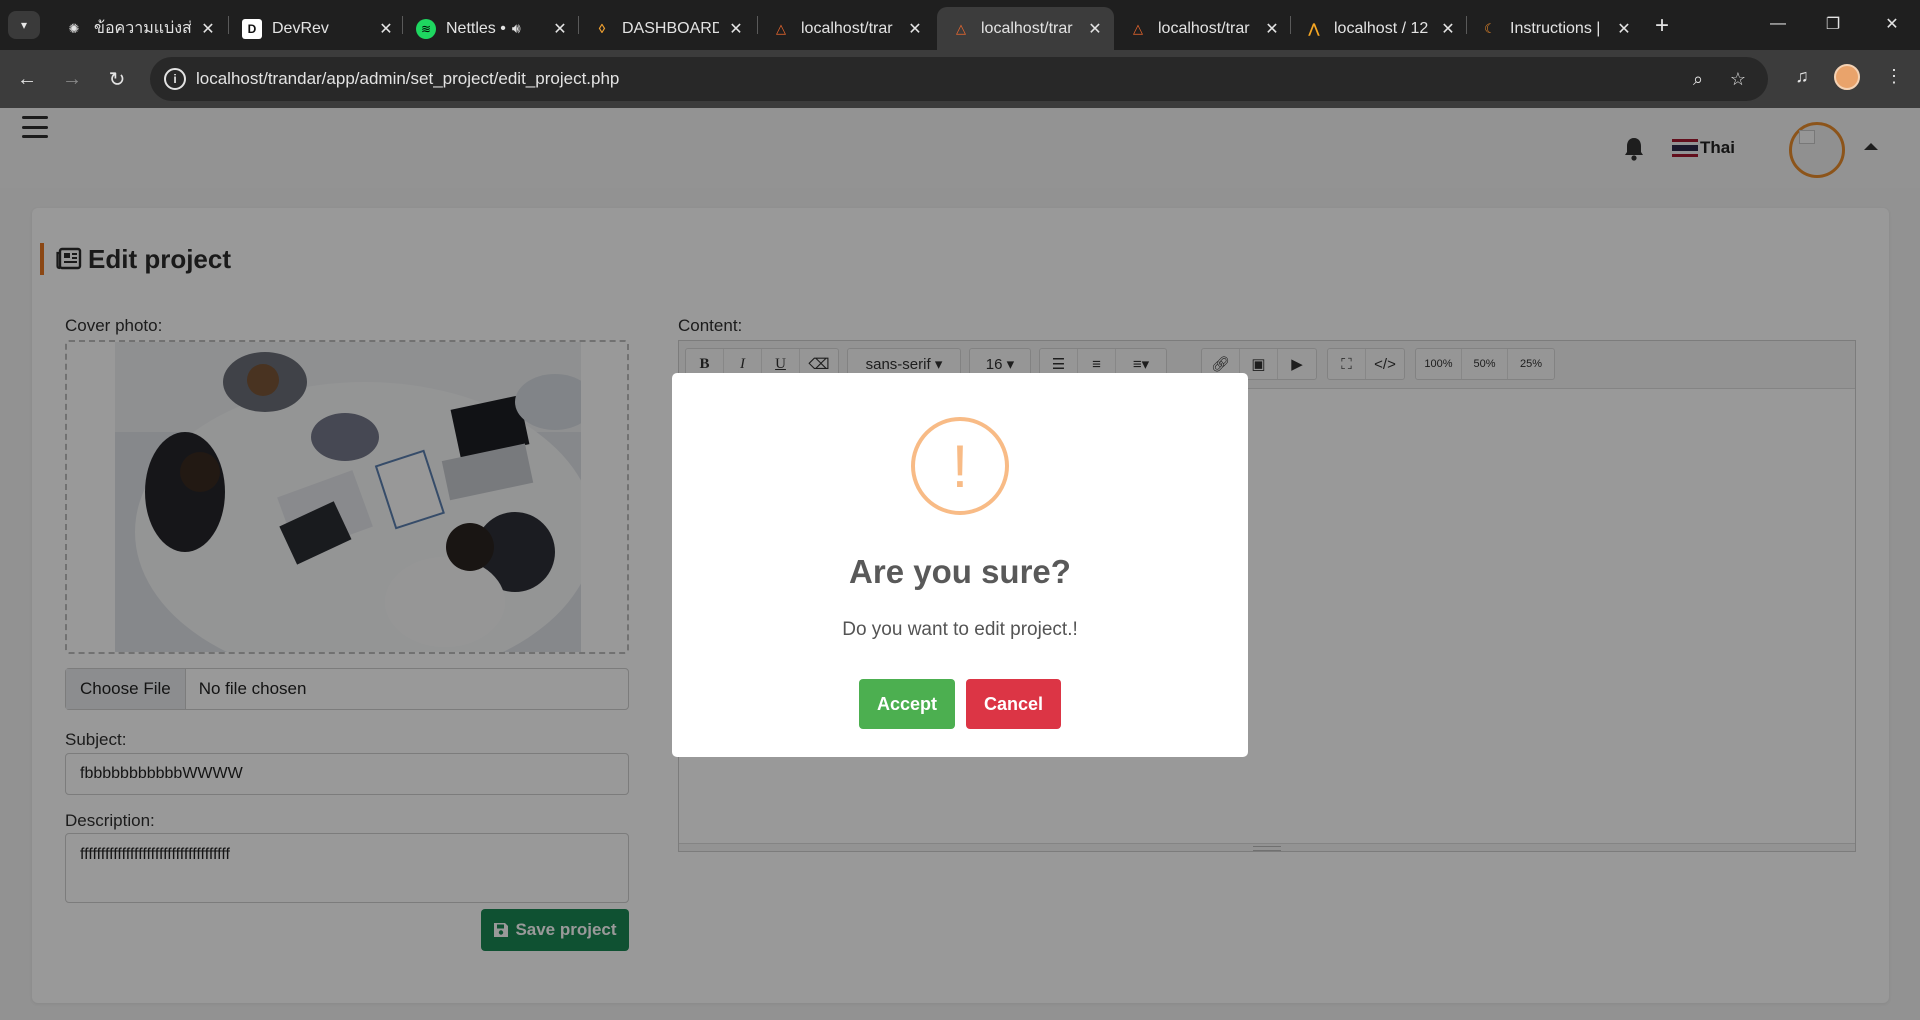 This screenshot has height=1020, width=1920. I want to click on reload-button: ↻, so click(117, 79).